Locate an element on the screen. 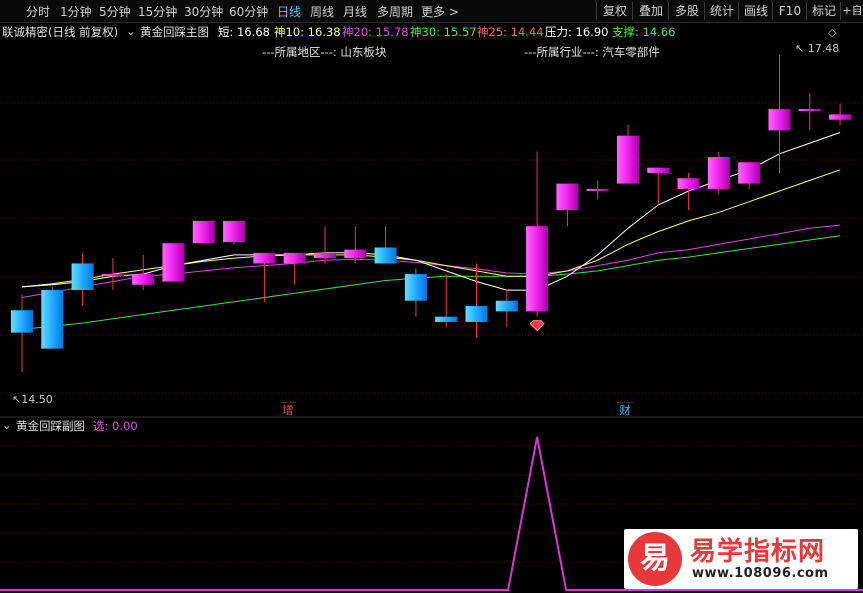 Image resolution: width=863 pixels, height=593 pixels. logo-char: 易 is located at coordinates (655, 558).